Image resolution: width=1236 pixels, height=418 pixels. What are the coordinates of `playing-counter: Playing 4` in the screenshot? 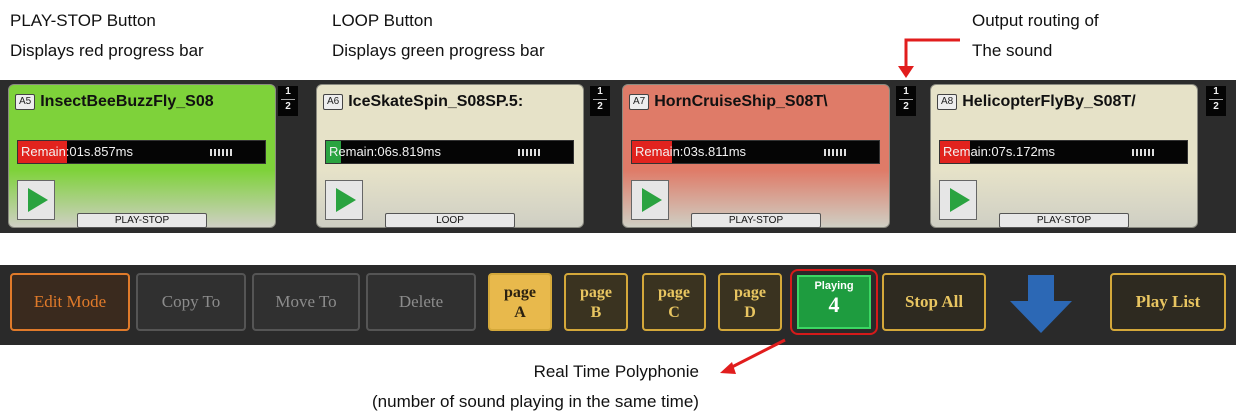 It's located at (834, 302).